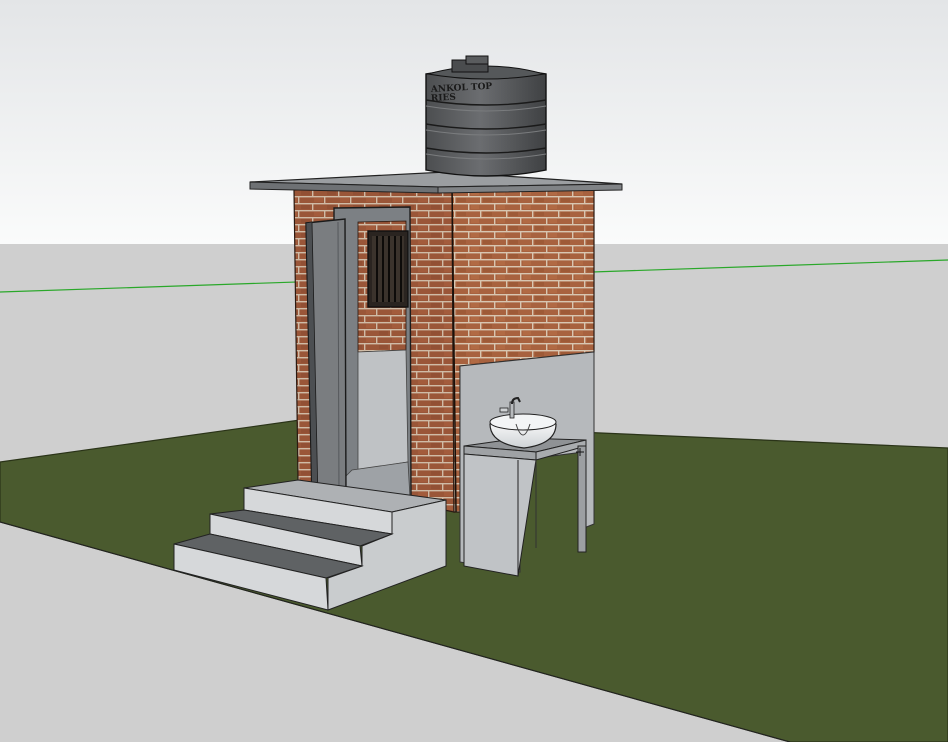 The height and width of the screenshot is (742, 948). What do you see at coordinates (444, 98) in the screenshot?
I see `tank-brand-sublabel: RIES` at bounding box center [444, 98].